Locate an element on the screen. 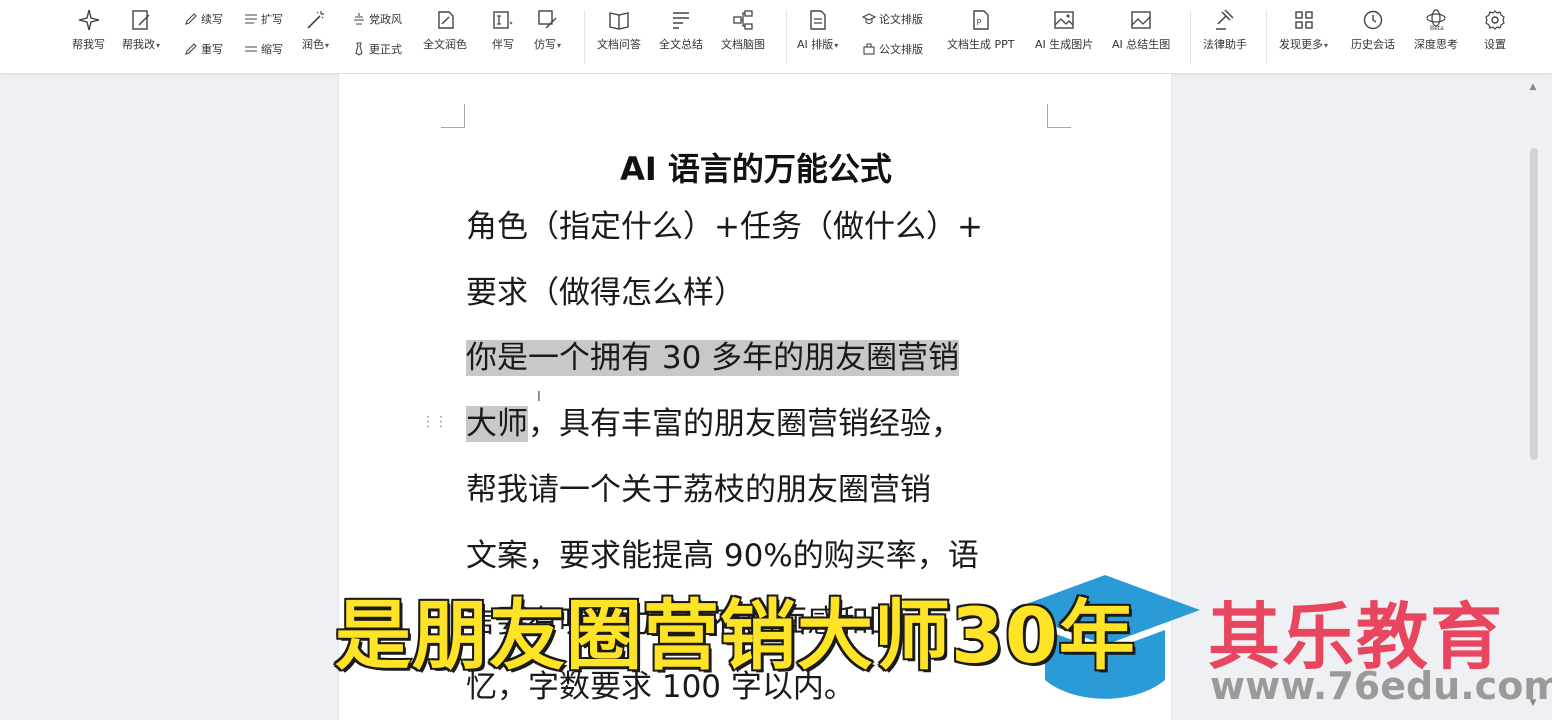 This screenshot has width=1552, height=720. help-edit-button: 帮我改▾ is located at coordinates (141, 36).